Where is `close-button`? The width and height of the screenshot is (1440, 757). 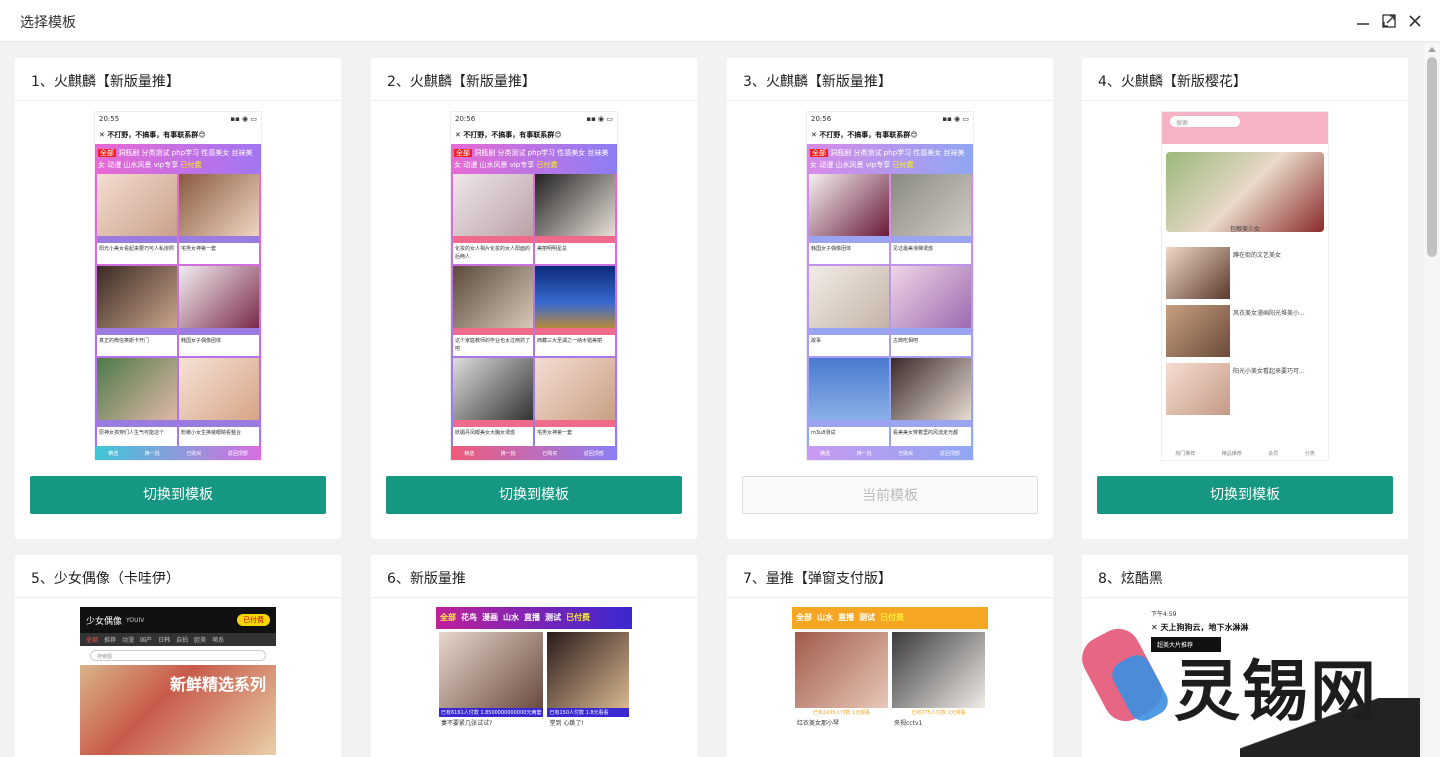
close-button is located at coordinates (1415, 21).